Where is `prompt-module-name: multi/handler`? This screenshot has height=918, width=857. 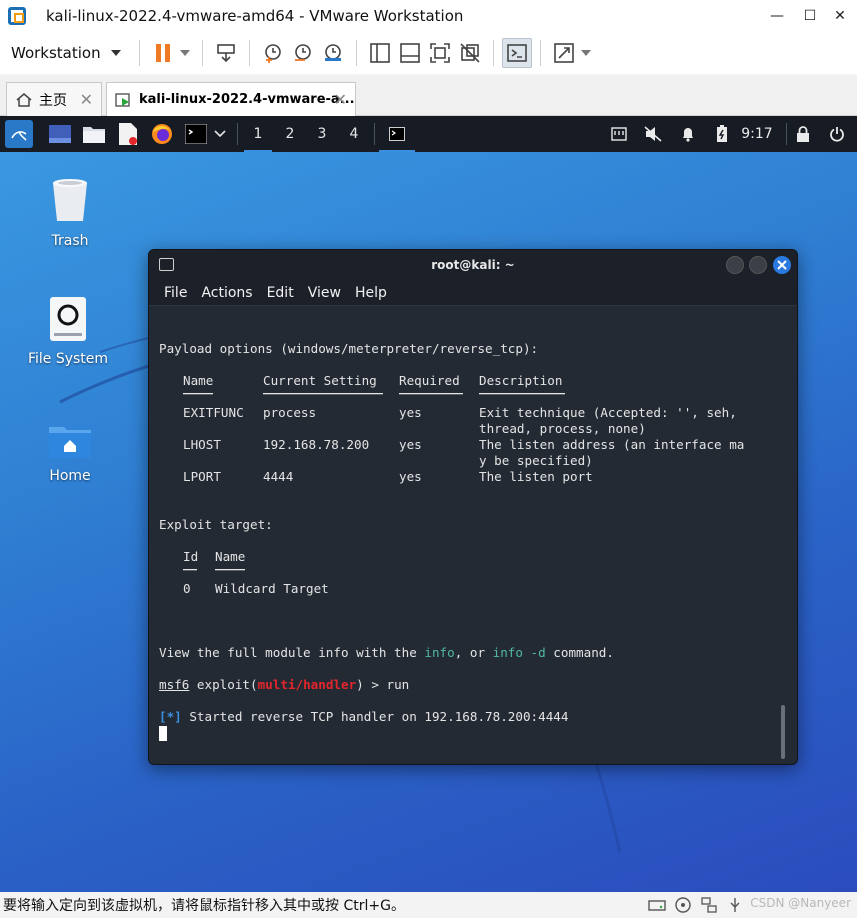
prompt-module-name: multi/handler is located at coordinates (307, 684).